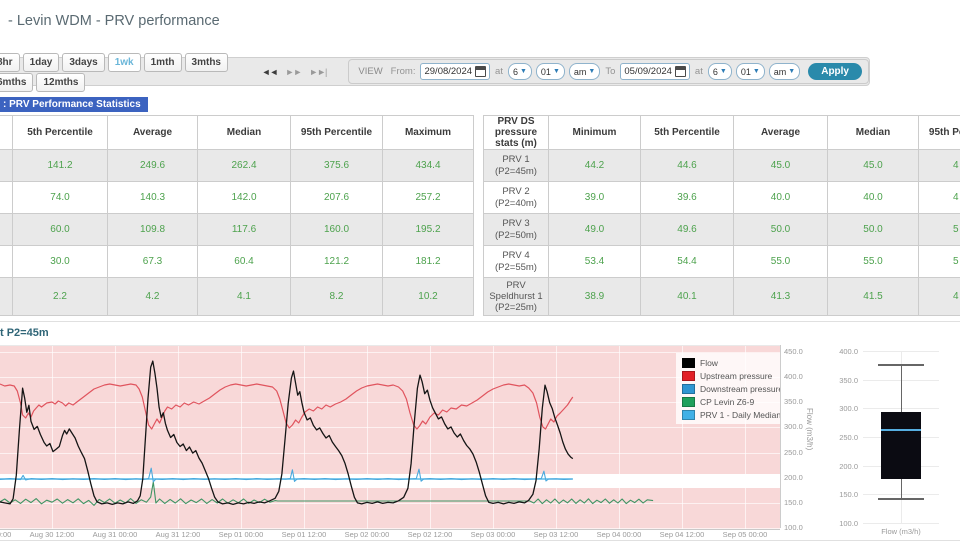 This screenshot has width=960, height=550. What do you see at coordinates (17, 82) in the screenshot?
I see `range-button-6mths: 6mths` at bounding box center [17, 82].